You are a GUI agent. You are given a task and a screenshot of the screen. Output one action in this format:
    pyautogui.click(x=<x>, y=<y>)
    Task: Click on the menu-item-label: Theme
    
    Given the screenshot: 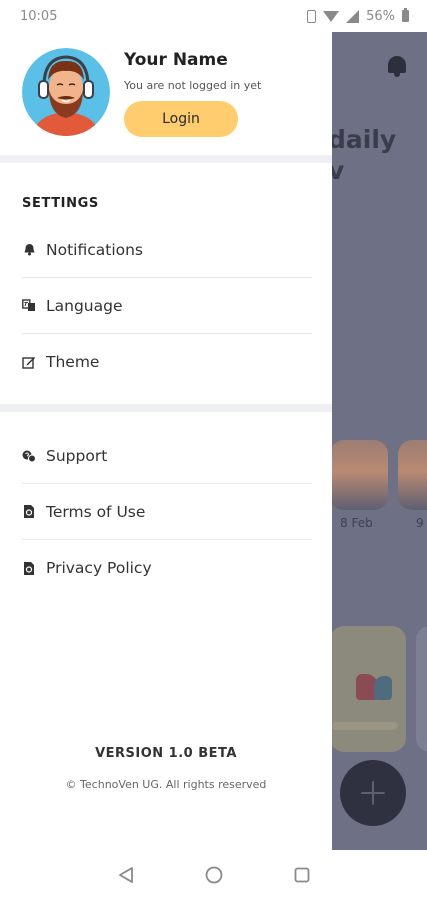 What is the action you would take?
    pyautogui.click(x=73, y=362)
    